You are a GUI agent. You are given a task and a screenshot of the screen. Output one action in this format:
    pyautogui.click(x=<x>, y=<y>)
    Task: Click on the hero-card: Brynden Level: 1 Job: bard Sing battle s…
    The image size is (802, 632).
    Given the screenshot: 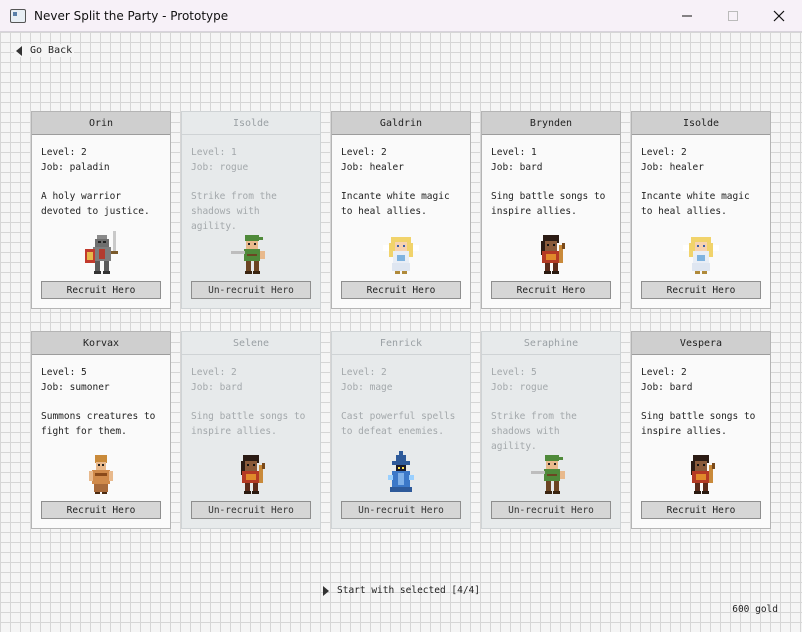 What is the action you would take?
    pyautogui.click(x=551, y=210)
    